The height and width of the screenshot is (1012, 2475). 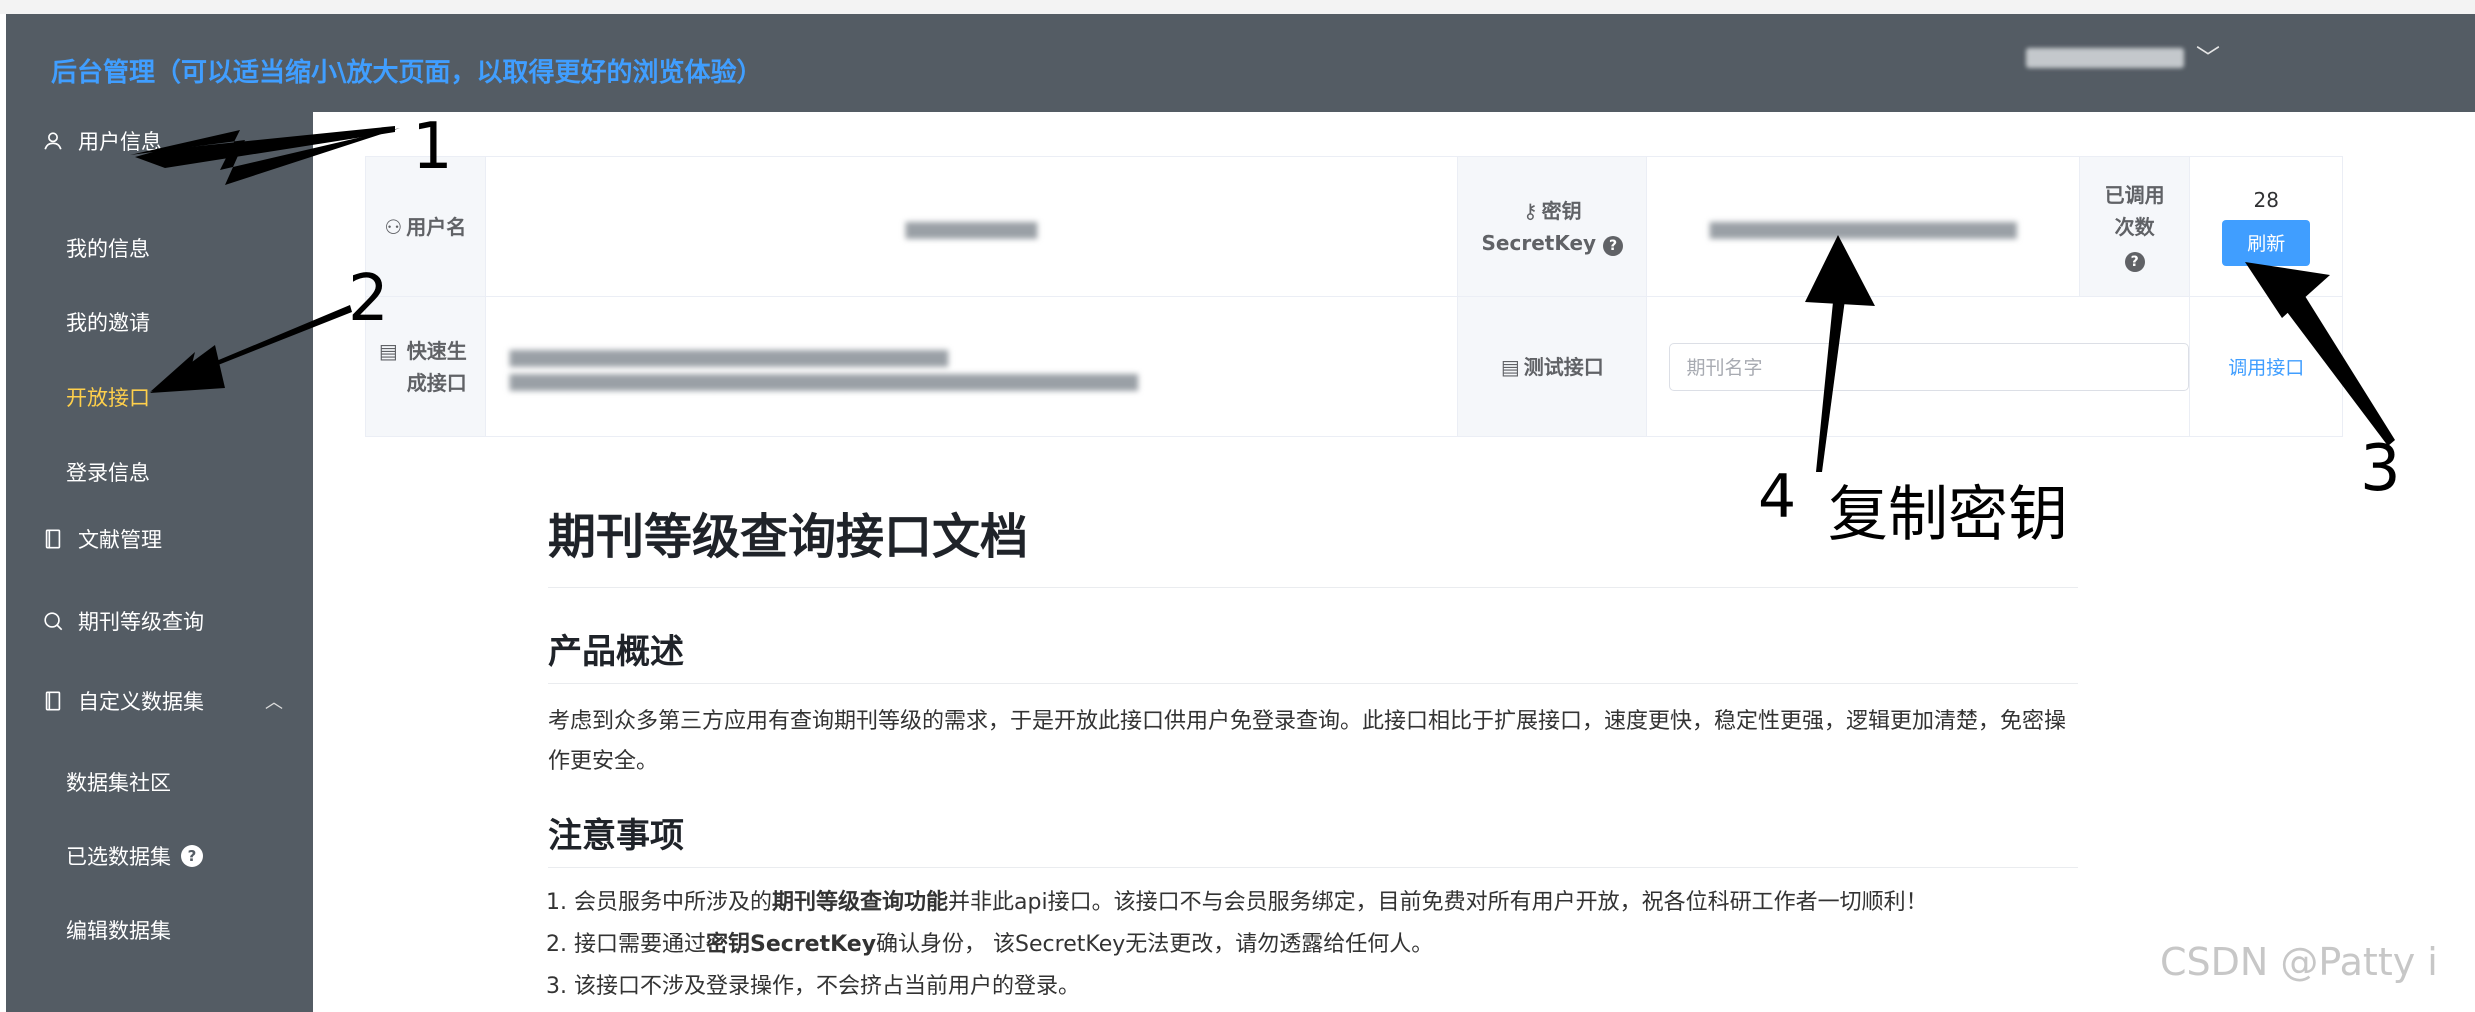 What do you see at coordinates (2266, 242) in the screenshot?
I see `refresh-button: 刷新` at bounding box center [2266, 242].